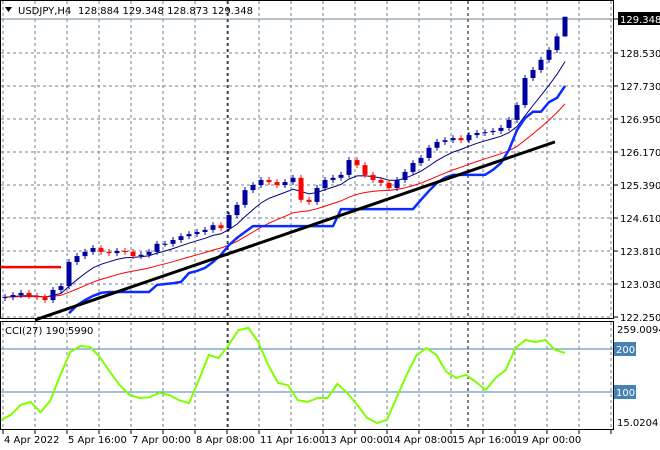 The image size is (660, 450). What do you see at coordinates (637, 423) in the screenshot?
I see `cci-min-label: 15.0204` at bounding box center [637, 423].